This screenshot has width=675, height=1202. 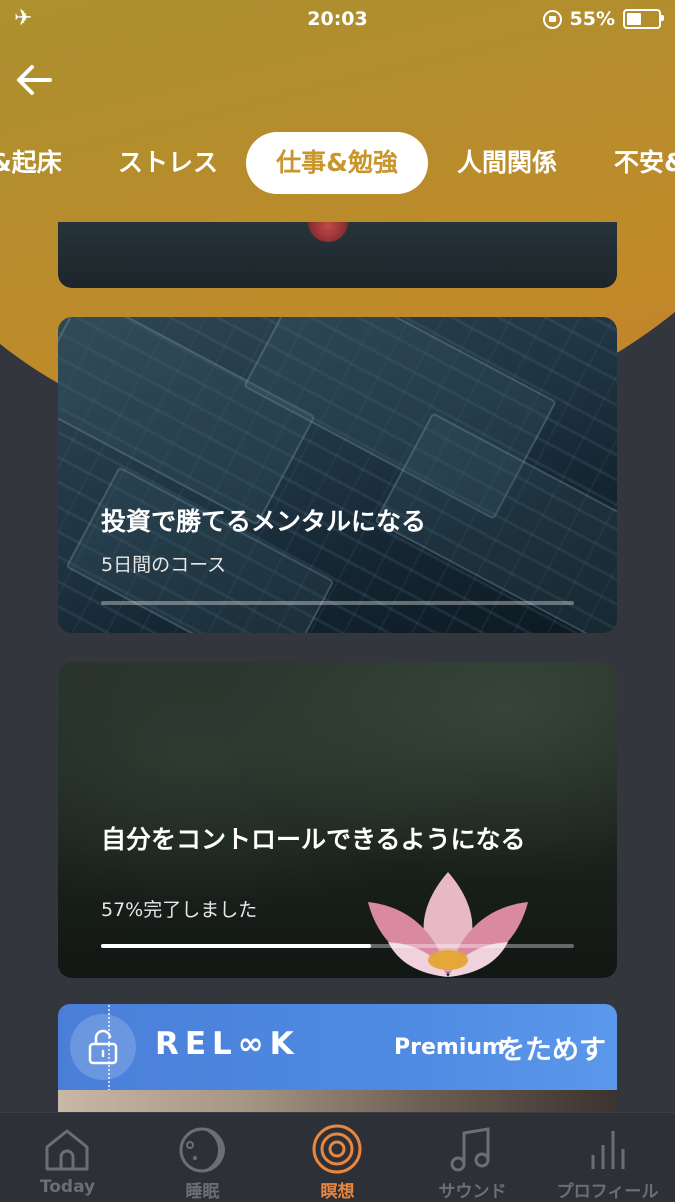 What do you see at coordinates (179, 910) in the screenshot?
I see `course-subtitle: 57%完了しました` at bounding box center [179, 910].